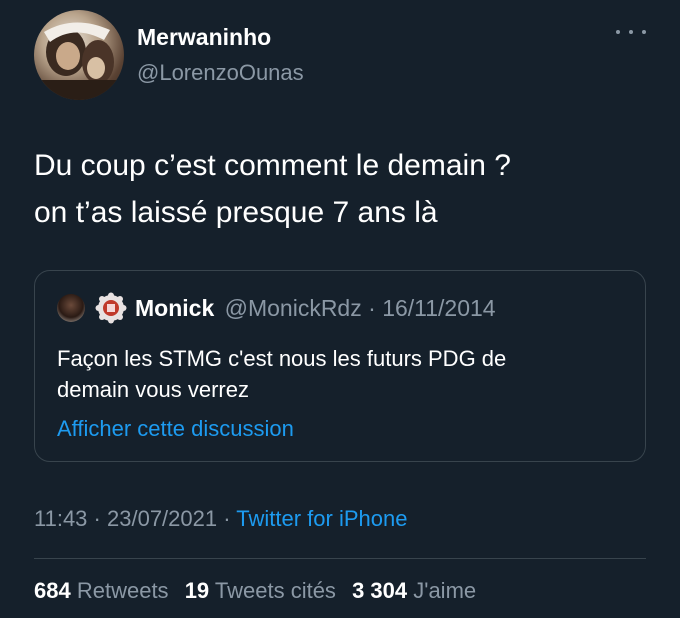  What do you see at coordinates (220, 519) in the screenshot?
I see `tweet-meta: 11:43 · 23/07/2021 · Twitter for iPhone` at bounding box center [220, 519].